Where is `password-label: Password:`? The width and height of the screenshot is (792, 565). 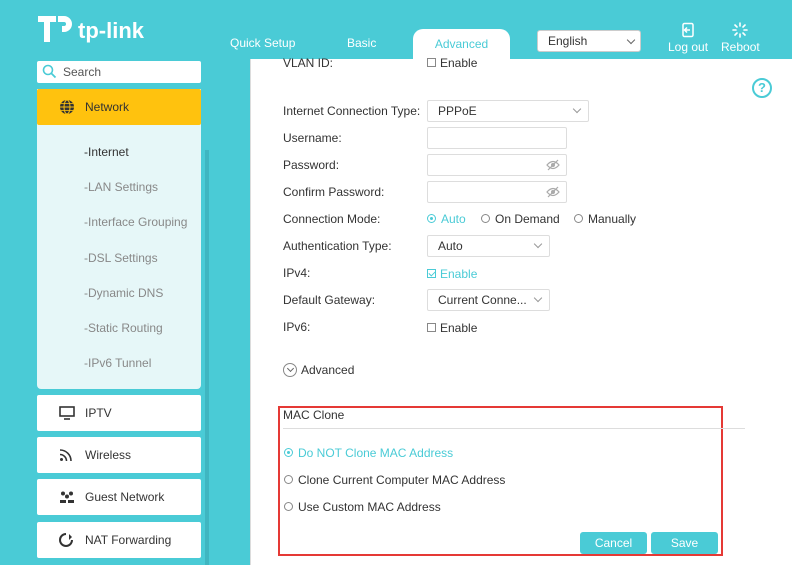 password-label: Password: is located at coordinates (311, 165).